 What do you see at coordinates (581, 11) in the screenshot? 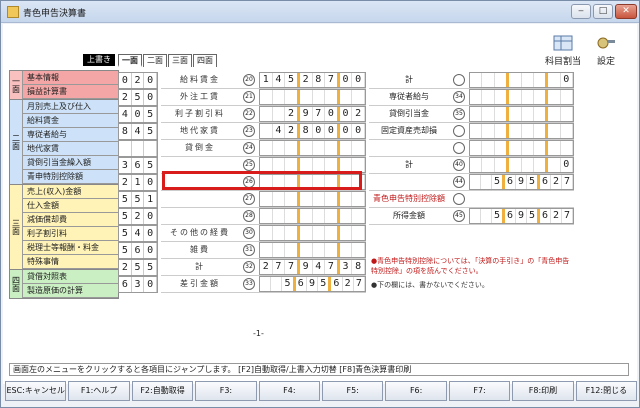
I see `minimize-button: ‒` at bounding box center [581, 11].